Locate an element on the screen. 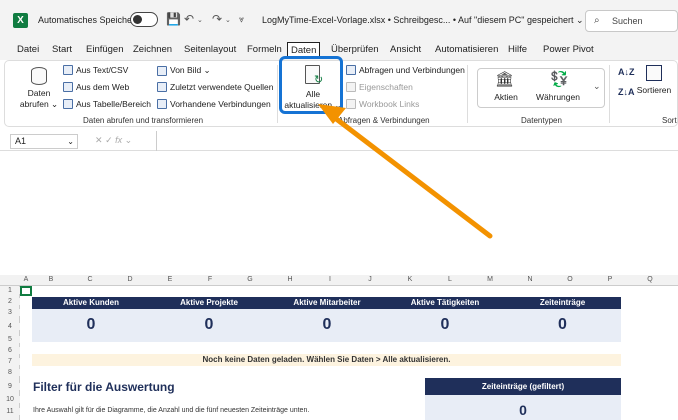 The image size is (678, 420). tab-formeln: Formeln is located at coordinates (264, 49).